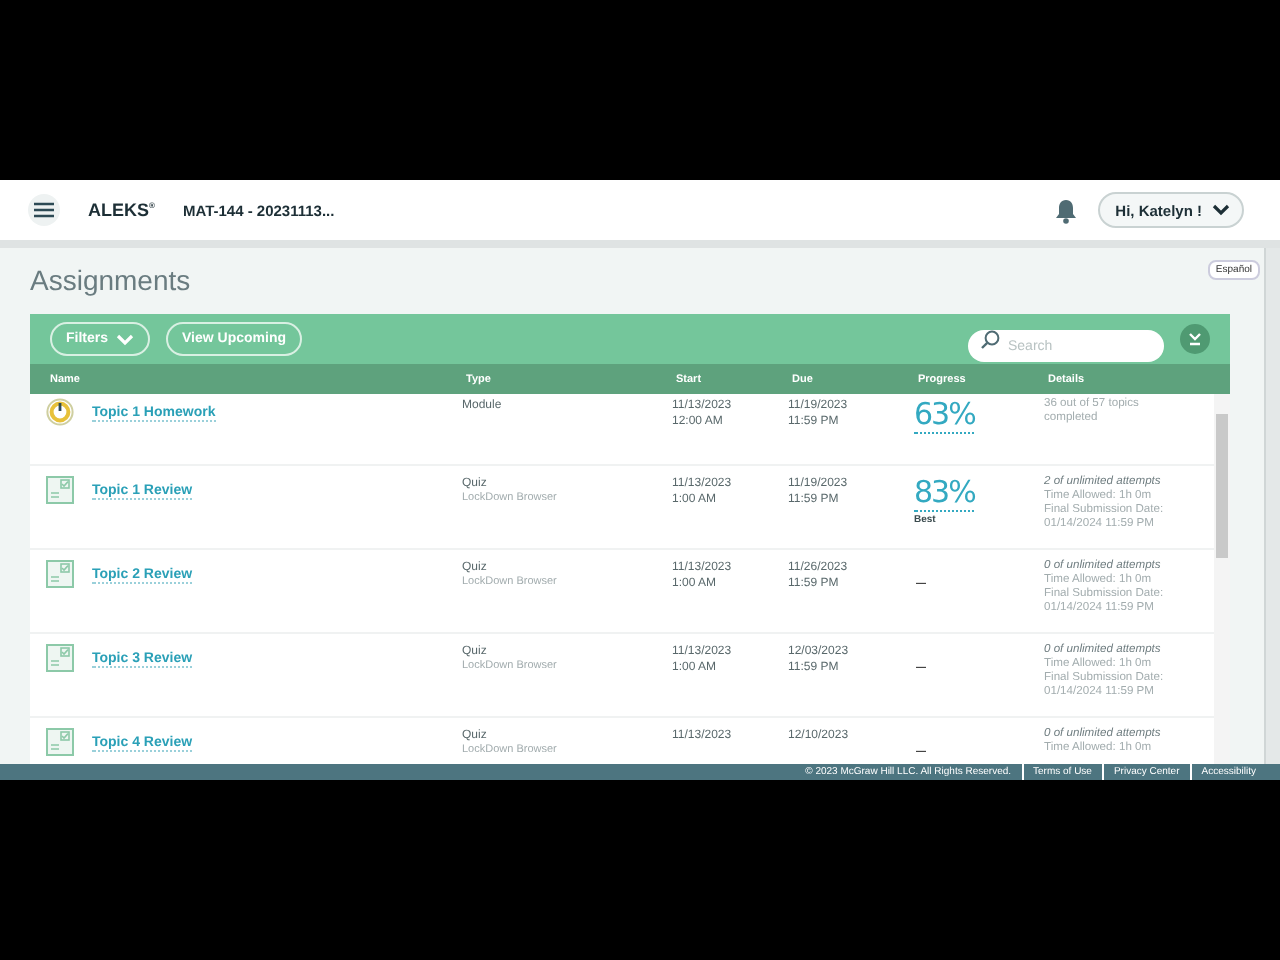  I want to click on search-icon, so click(990, 339).